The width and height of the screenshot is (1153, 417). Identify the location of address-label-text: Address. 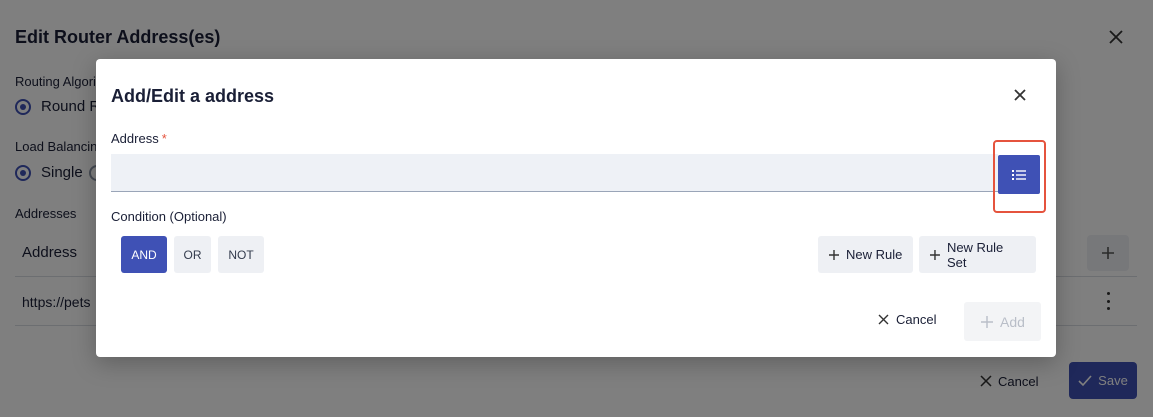
(135, 138).